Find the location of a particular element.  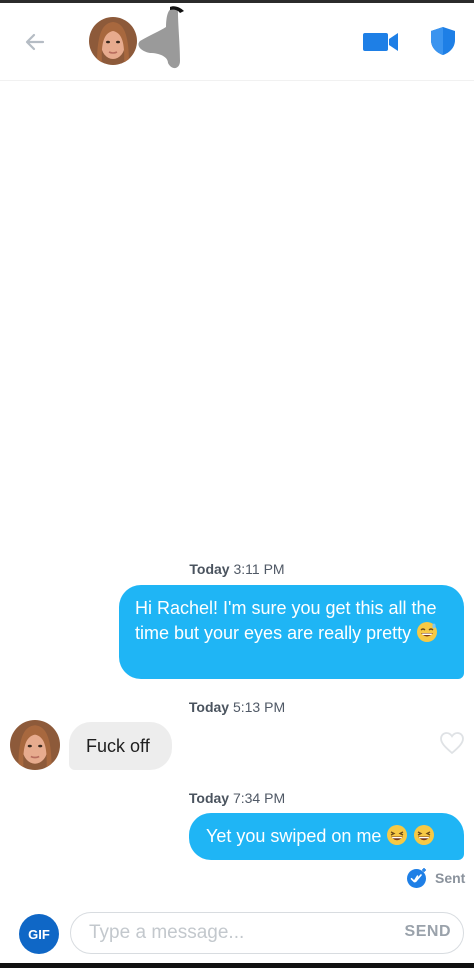

message-composer: SEND is located at coordinates (267, 933).